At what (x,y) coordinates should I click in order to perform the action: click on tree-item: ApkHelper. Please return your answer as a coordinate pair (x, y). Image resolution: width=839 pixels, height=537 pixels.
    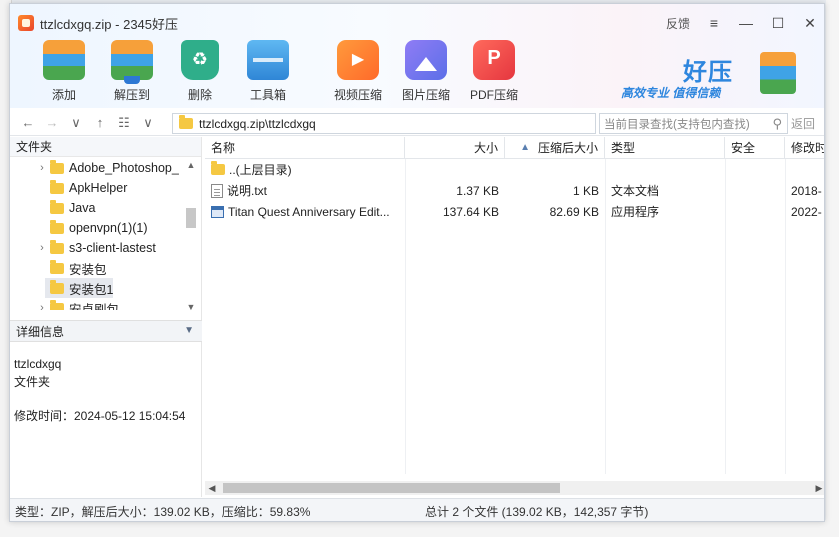
    Looking at the image, I should click on (106, 188).